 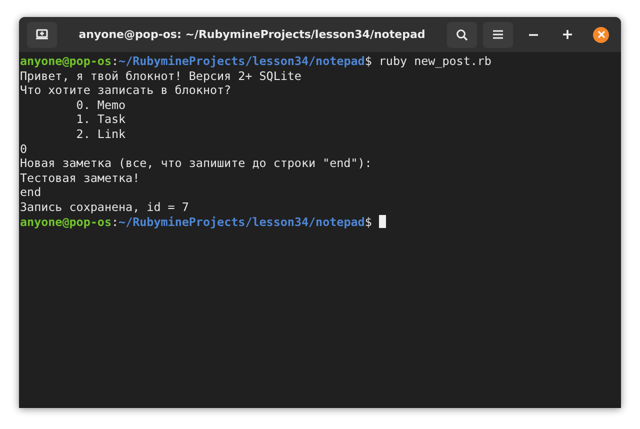 I want to click on close-icon, so click(x=601, y=34).